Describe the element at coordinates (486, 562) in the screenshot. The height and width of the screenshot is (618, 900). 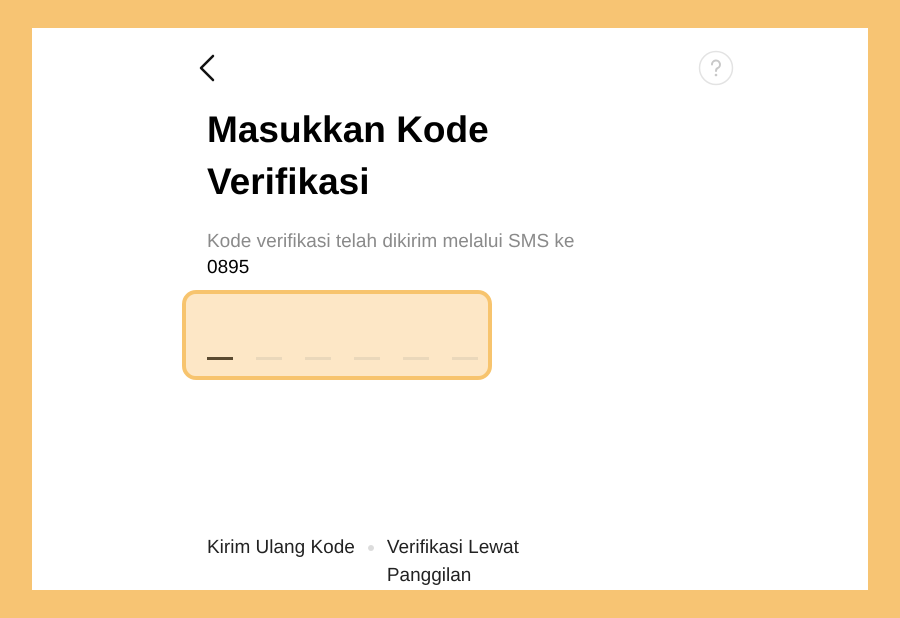
I see `call-verification-link: Verifikasi Lewat Panggilan` at that location.